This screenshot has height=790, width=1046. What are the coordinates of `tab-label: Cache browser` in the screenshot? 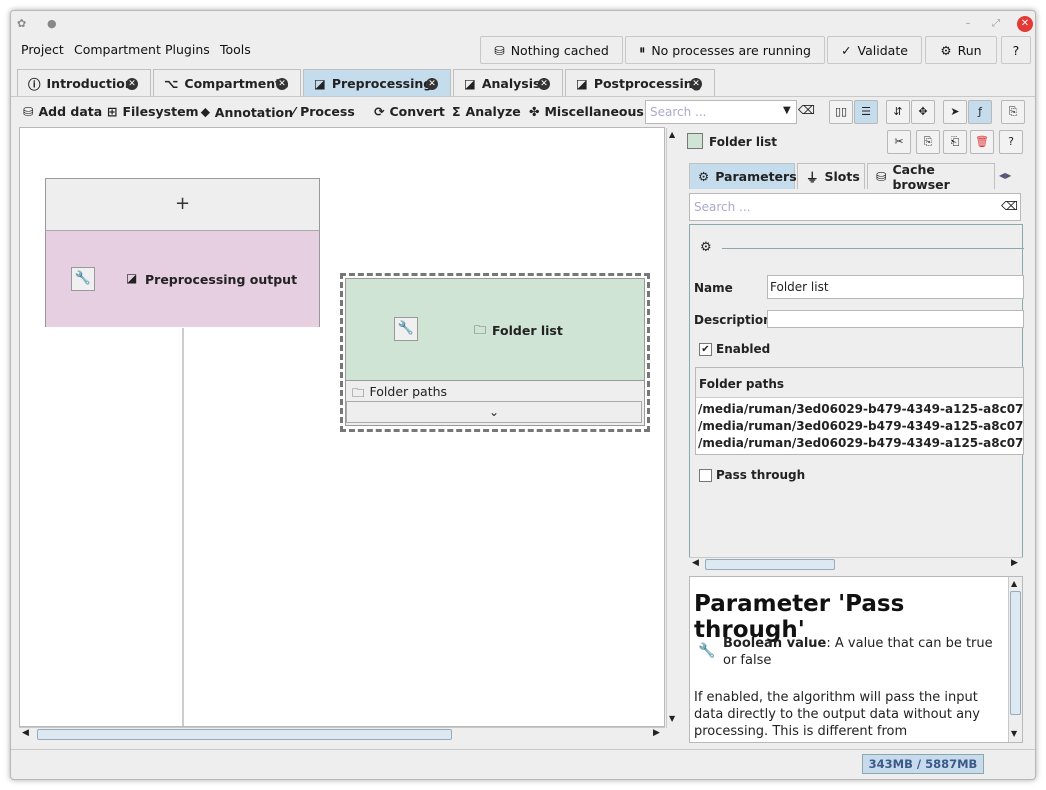 It's located at (921, 176).